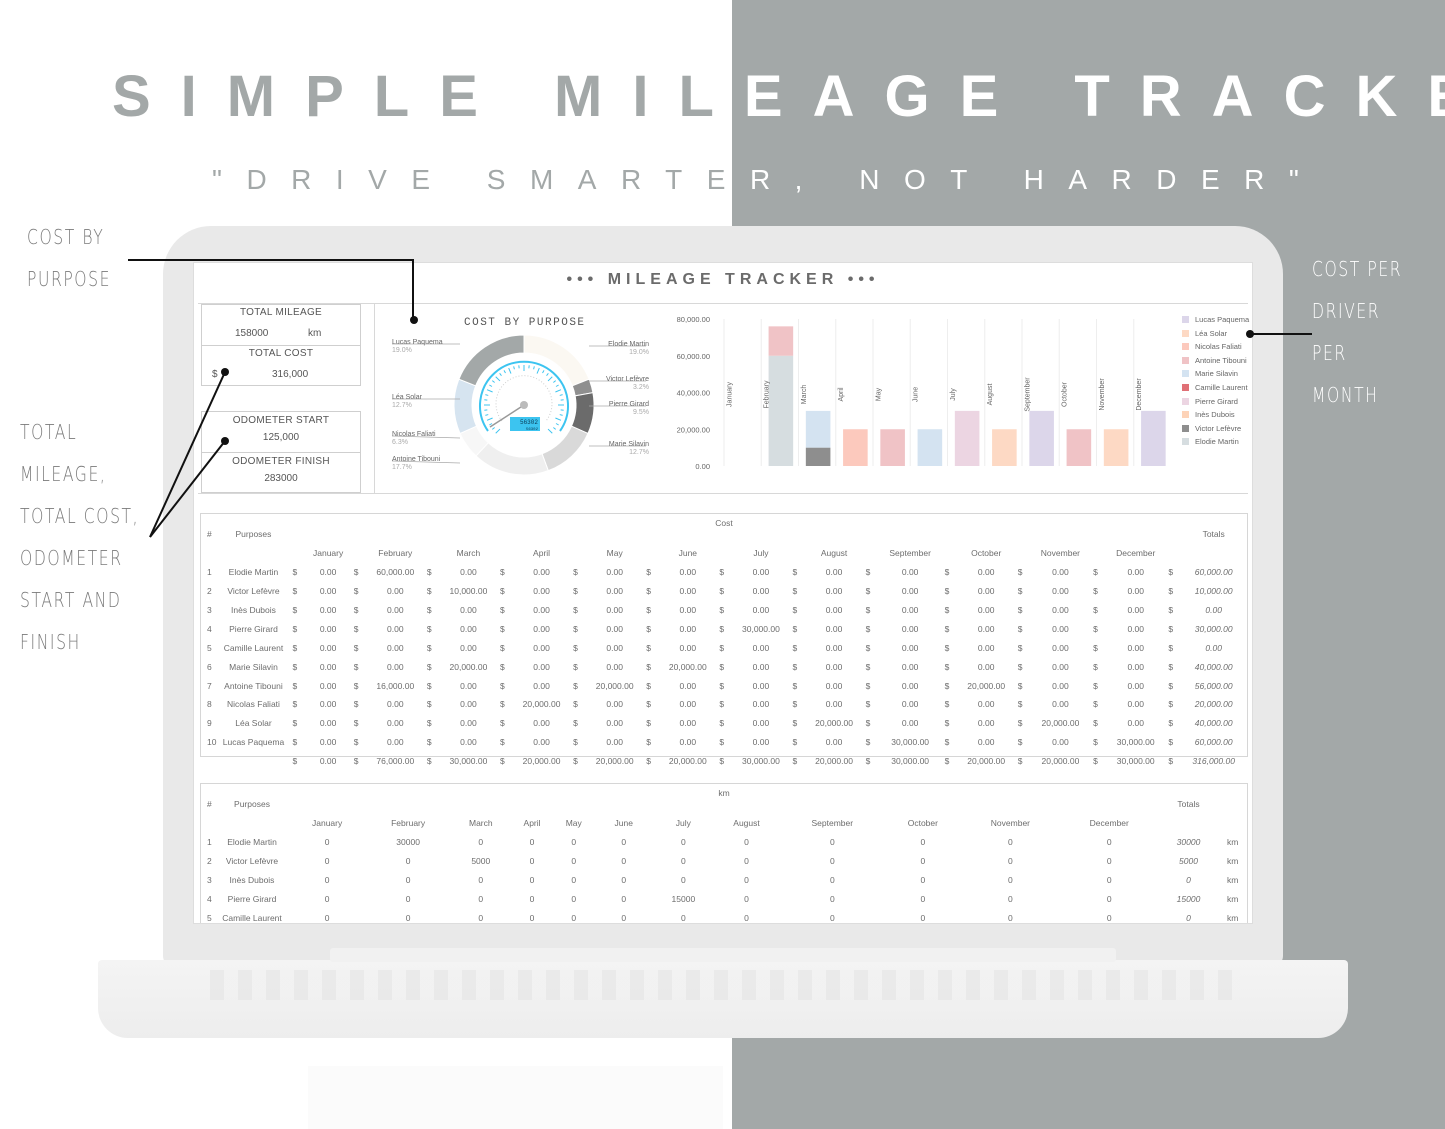 Image resolution: width=1445 pixels, height=1129 pixels. Describe the element at coordinates (1215, 319) in the screenshot. I see `legend-item: Lucas Paquema` at that location.